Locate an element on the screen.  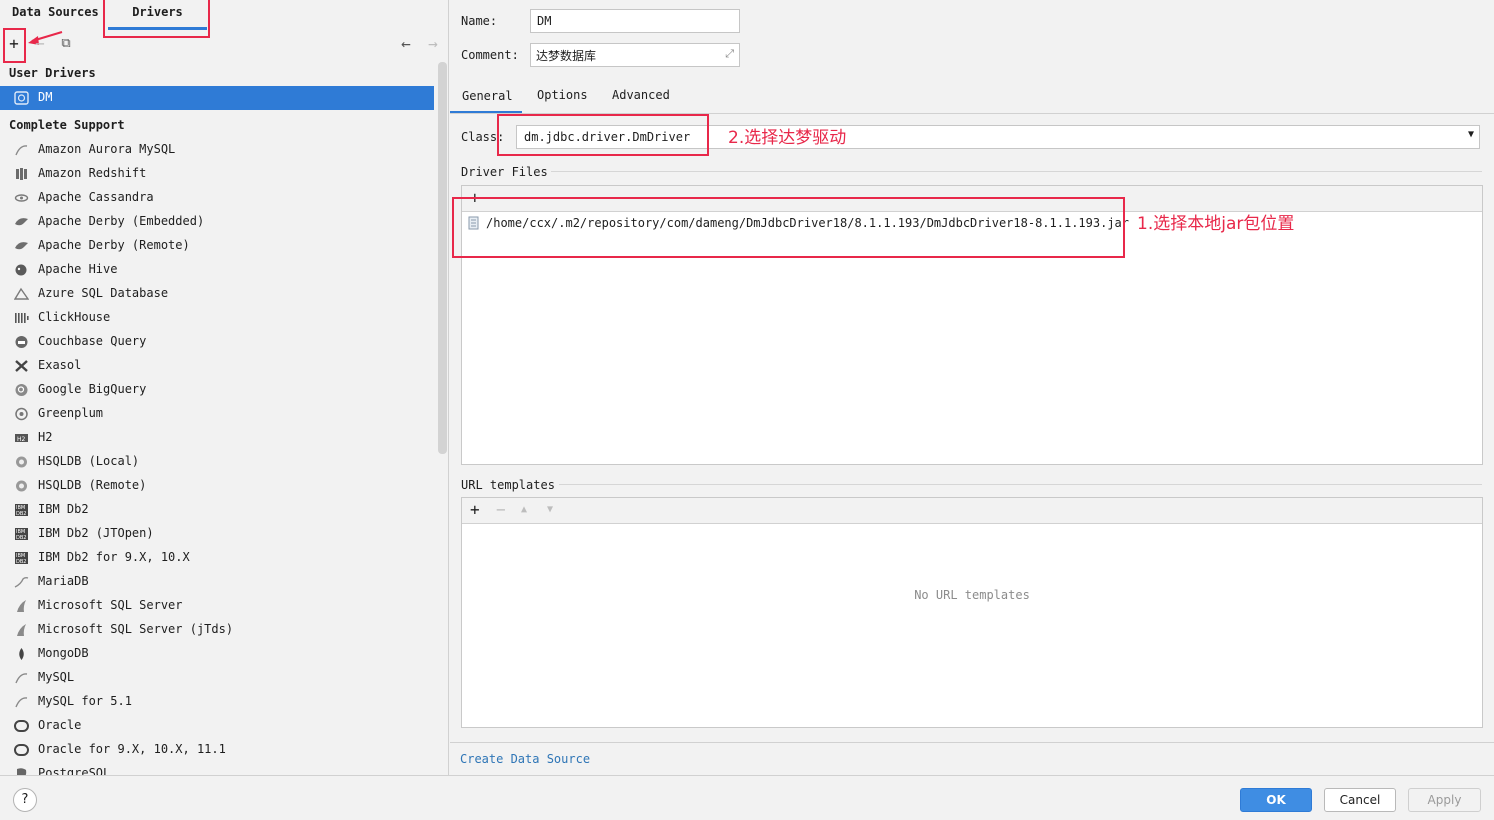
driver-item: PostgreSQL is located at coordinates (217, 768).